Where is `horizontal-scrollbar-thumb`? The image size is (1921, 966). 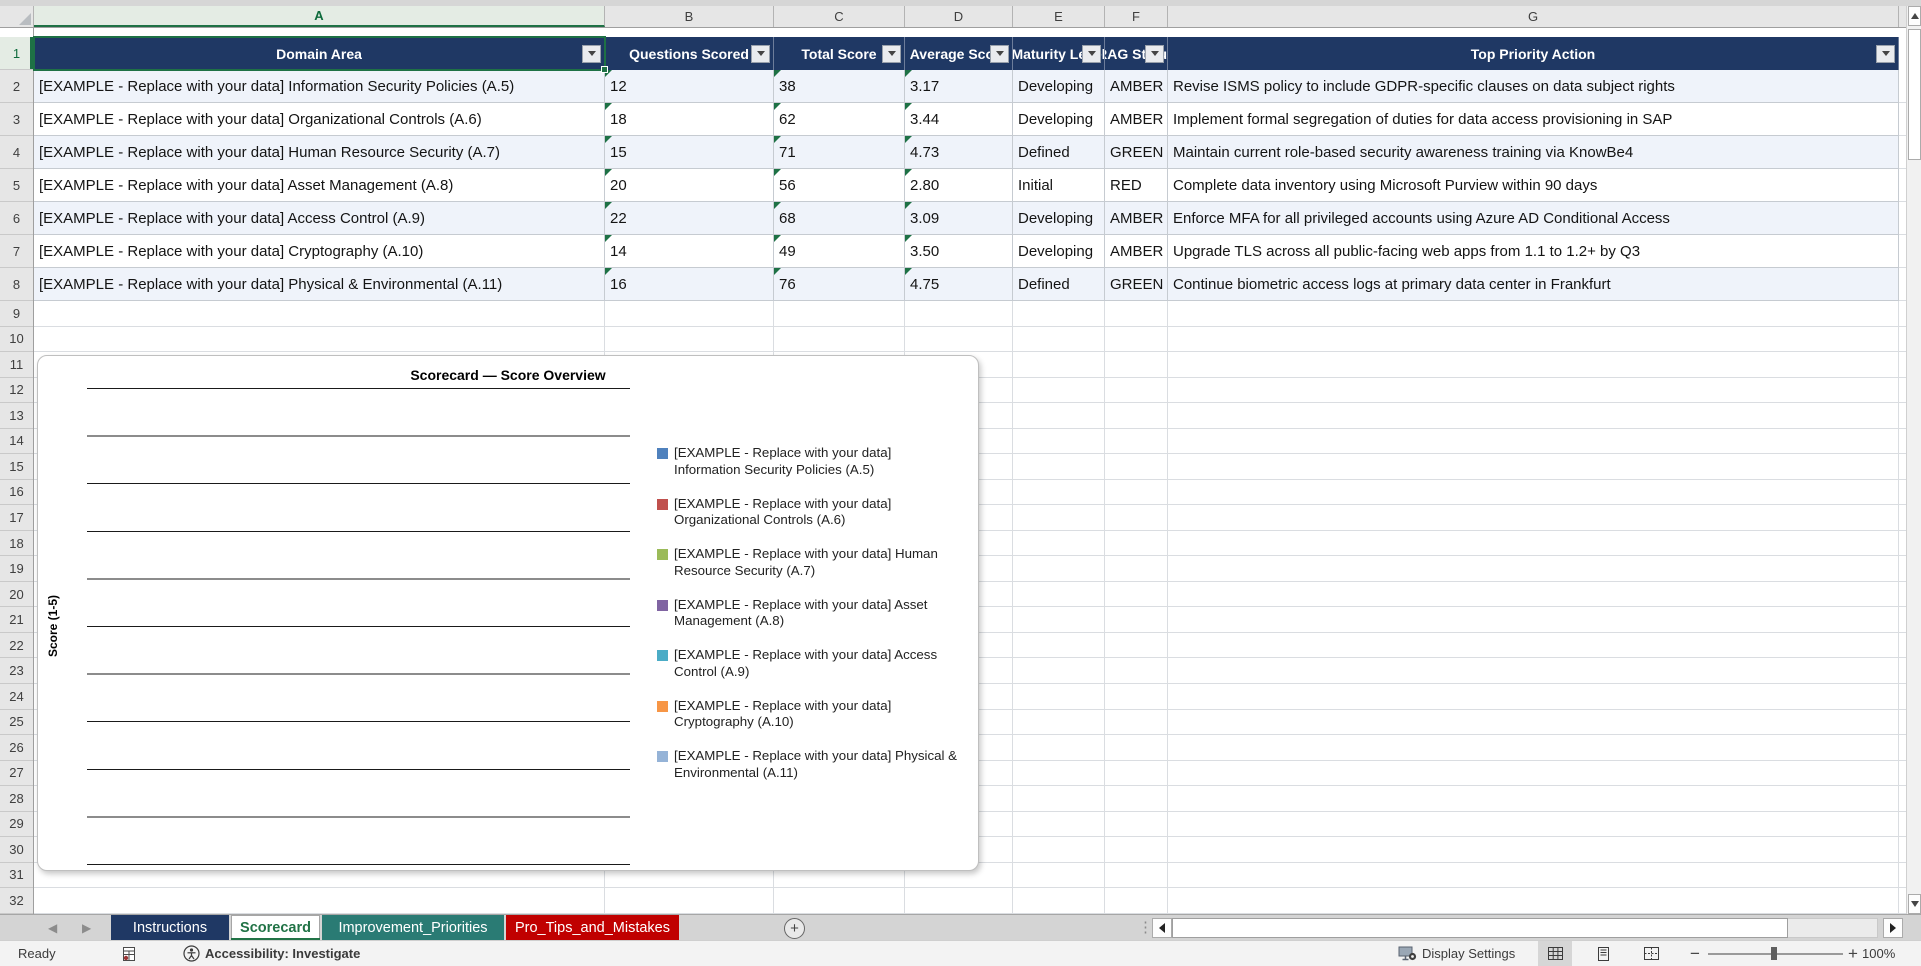
horizontal-scrollbar-thumb is located at coordinates (1480, 928).